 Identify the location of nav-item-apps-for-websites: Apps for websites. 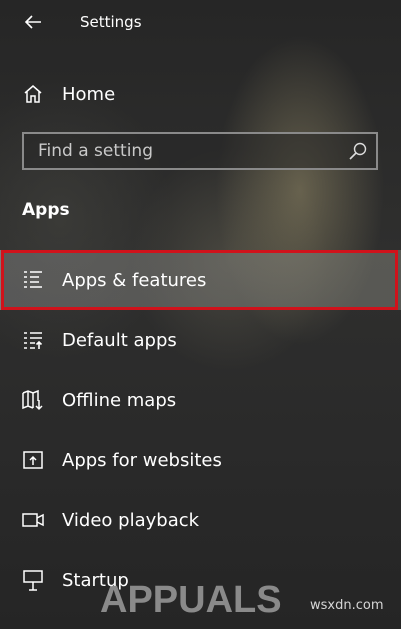
(200, 460).